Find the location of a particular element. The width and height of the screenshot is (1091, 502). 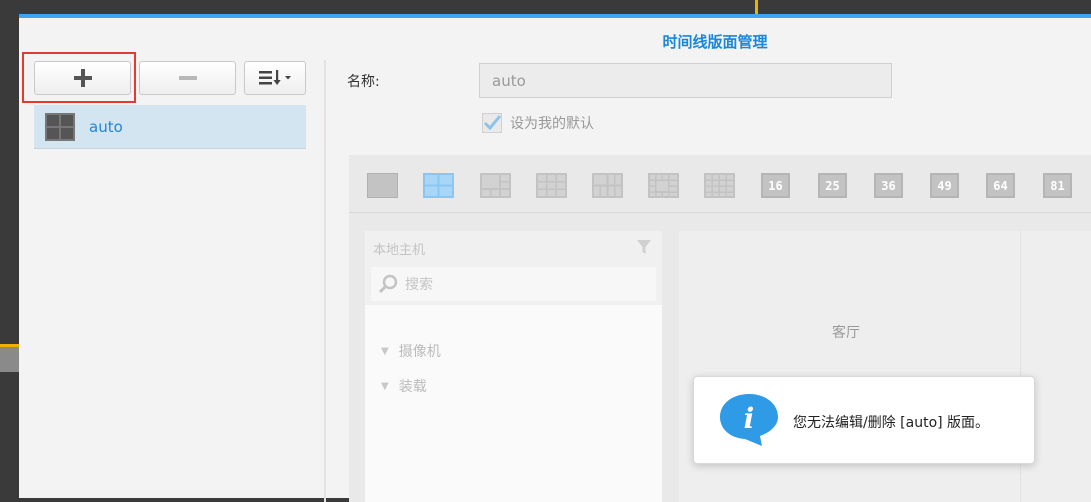

host-search-container: 搜索 is located at coordinates (513, 284).